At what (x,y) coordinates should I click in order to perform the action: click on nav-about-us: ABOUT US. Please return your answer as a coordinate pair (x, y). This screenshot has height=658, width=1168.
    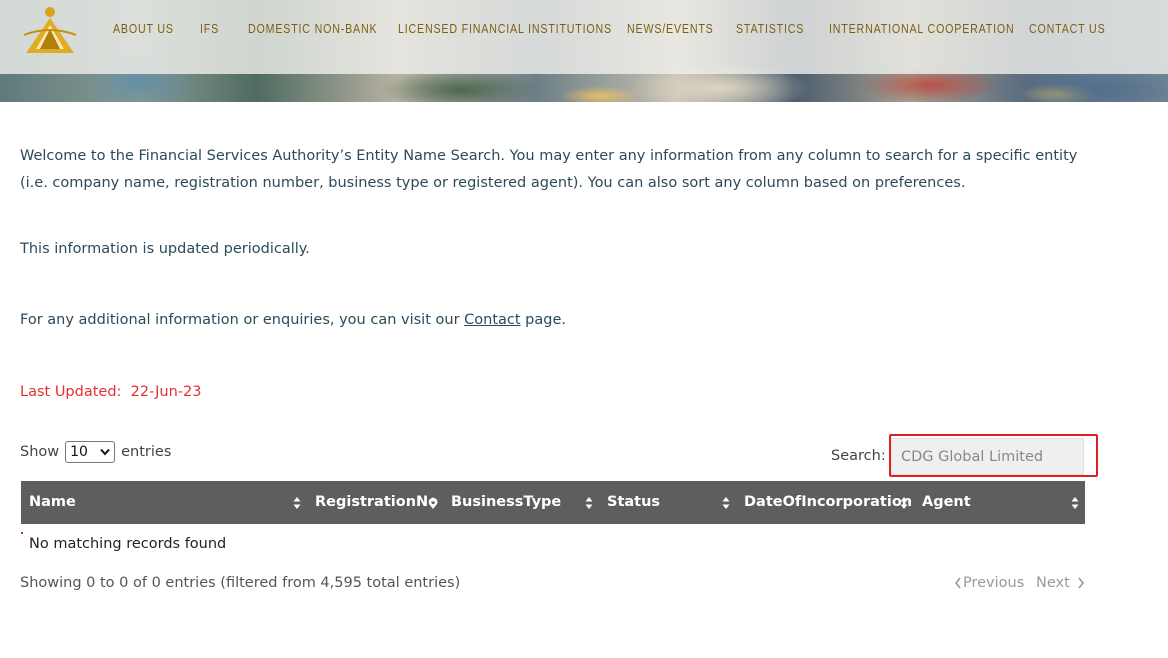
    Looking at the image, I should click on (143, 28).